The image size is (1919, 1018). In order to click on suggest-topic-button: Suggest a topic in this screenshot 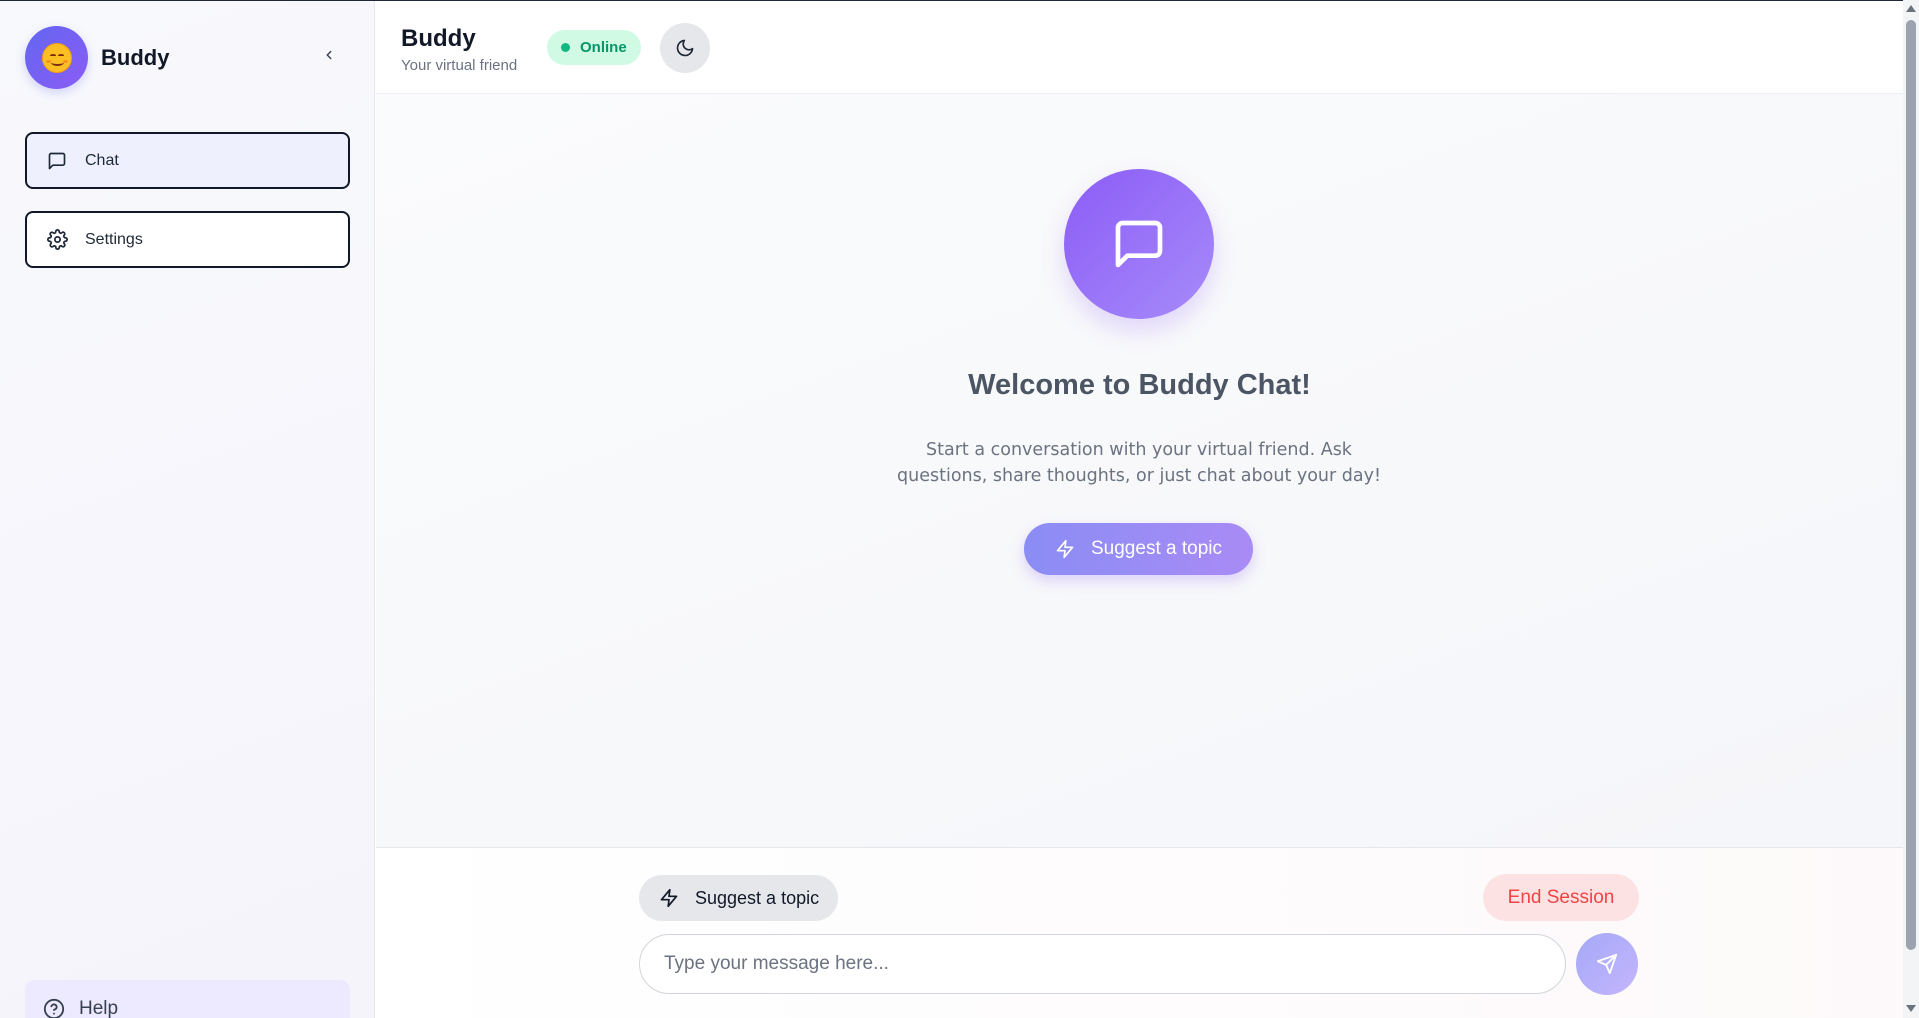, I will do `click(1138, 549)`.